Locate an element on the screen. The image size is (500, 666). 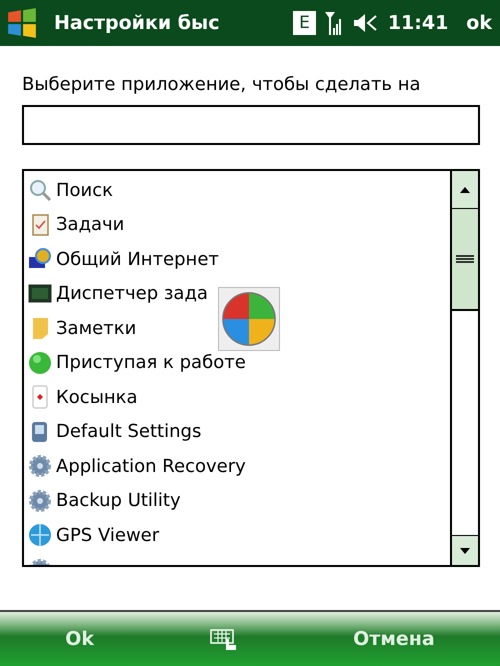
windows-flag-icon is located at coordinates (22, 23).